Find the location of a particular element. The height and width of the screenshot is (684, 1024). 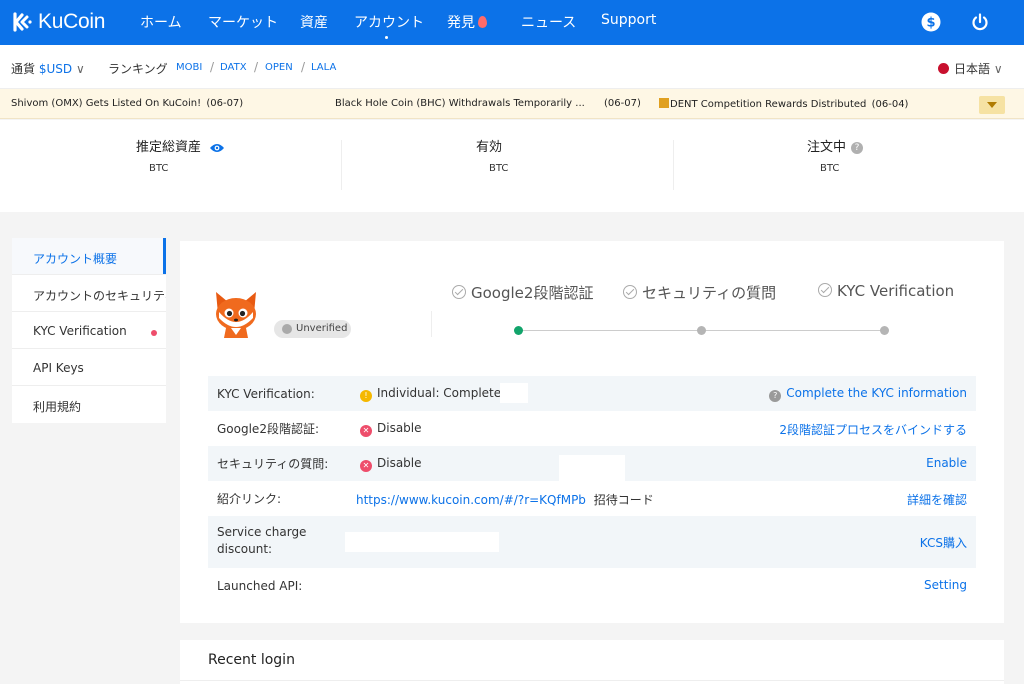

sidebar-item-label: アカウント概要 is located at coordinates (75, 259).